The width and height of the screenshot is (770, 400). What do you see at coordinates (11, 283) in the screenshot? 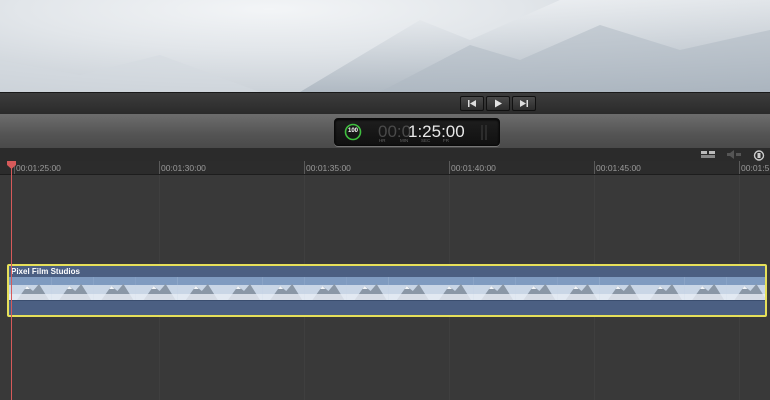
I see `playhead` at bounding box center [11, 283].